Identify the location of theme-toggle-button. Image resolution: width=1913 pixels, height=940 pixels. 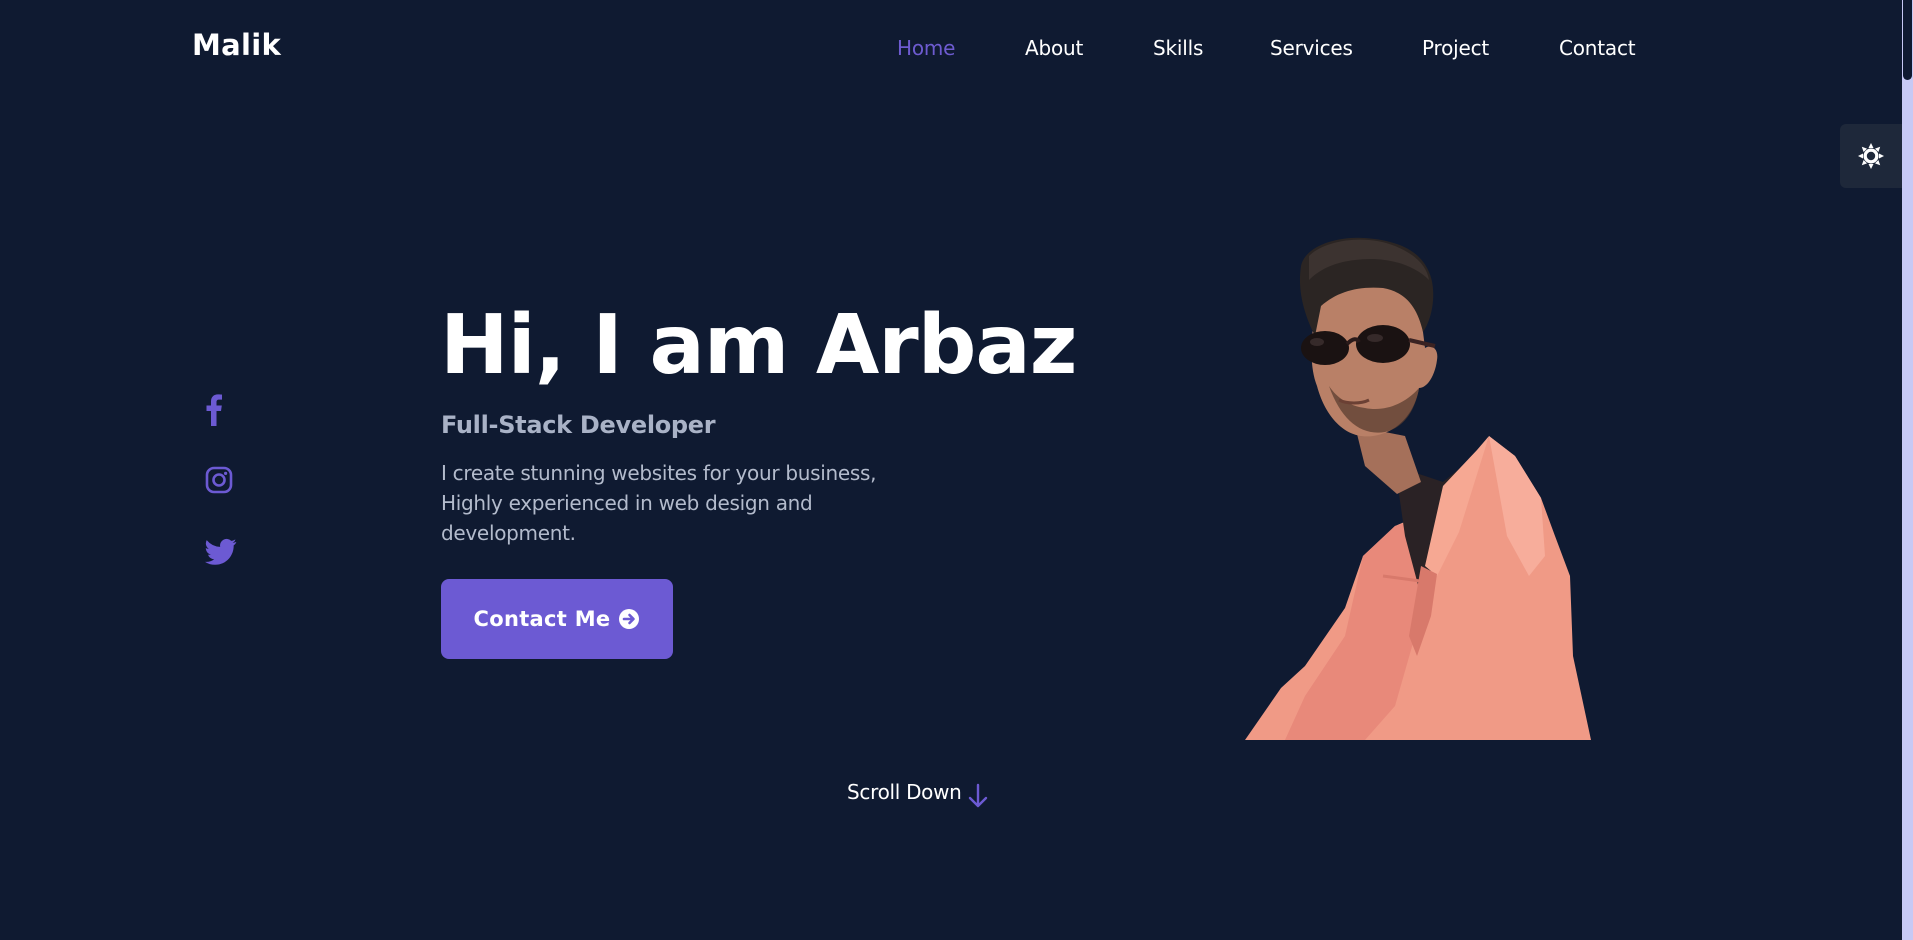
(1871, 156).